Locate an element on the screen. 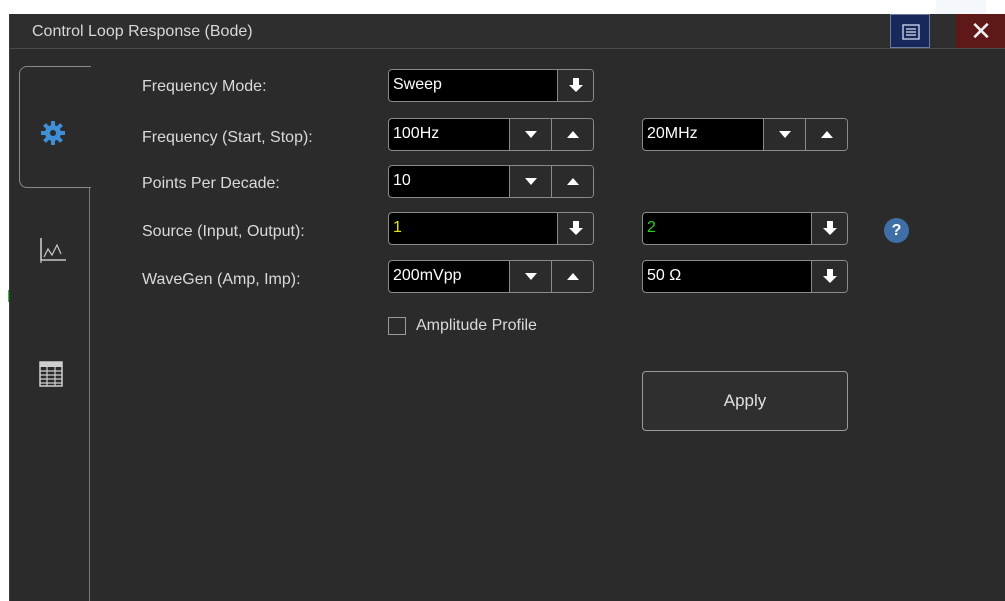  points-per-decade-decrement is located at coordinates (530, 181).